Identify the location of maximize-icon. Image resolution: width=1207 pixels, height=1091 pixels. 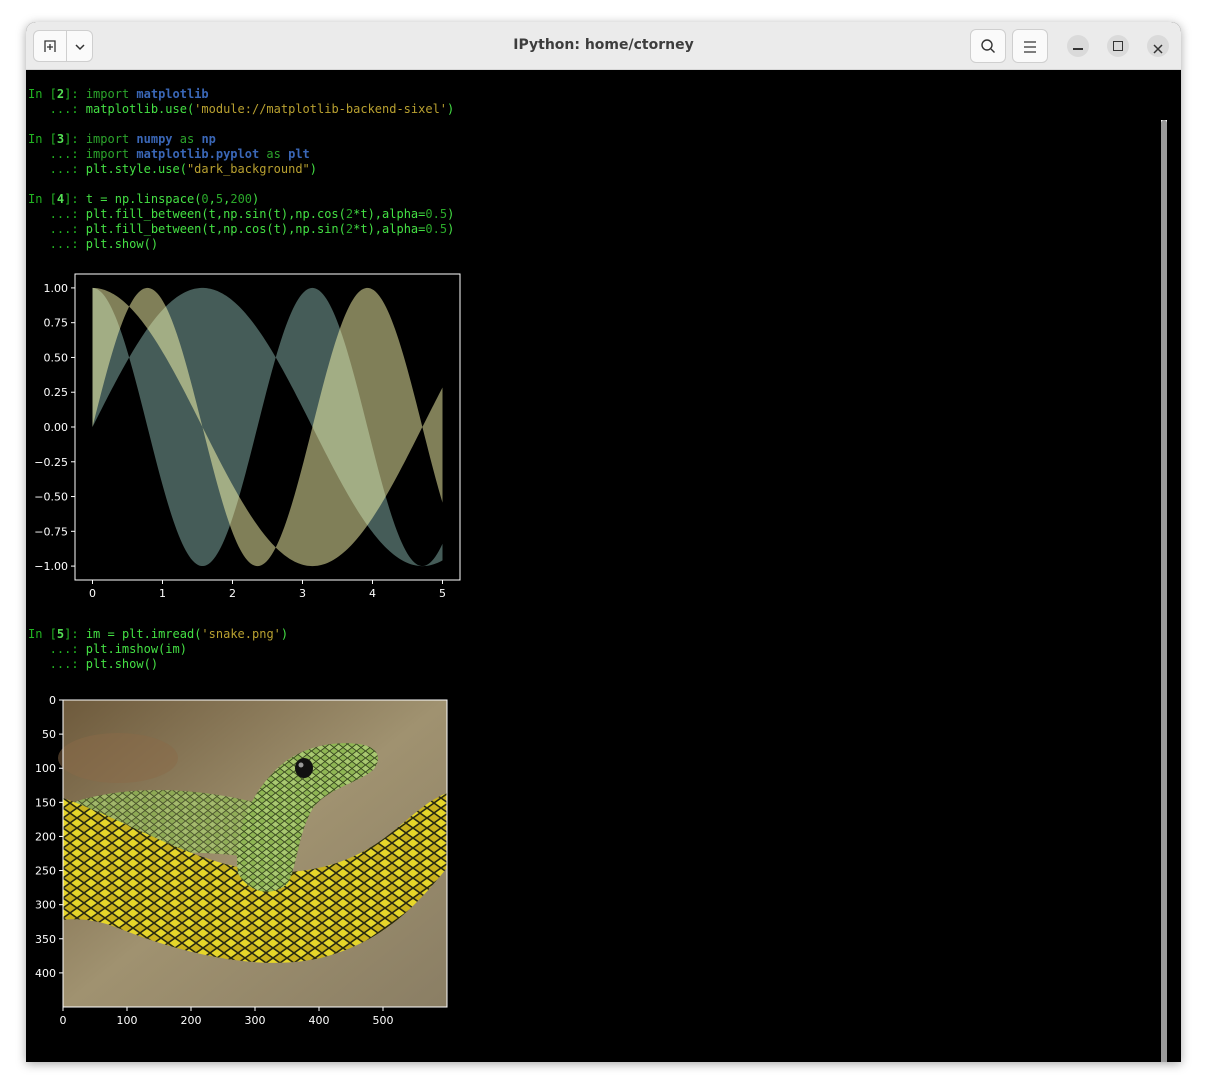
(1118, 46).